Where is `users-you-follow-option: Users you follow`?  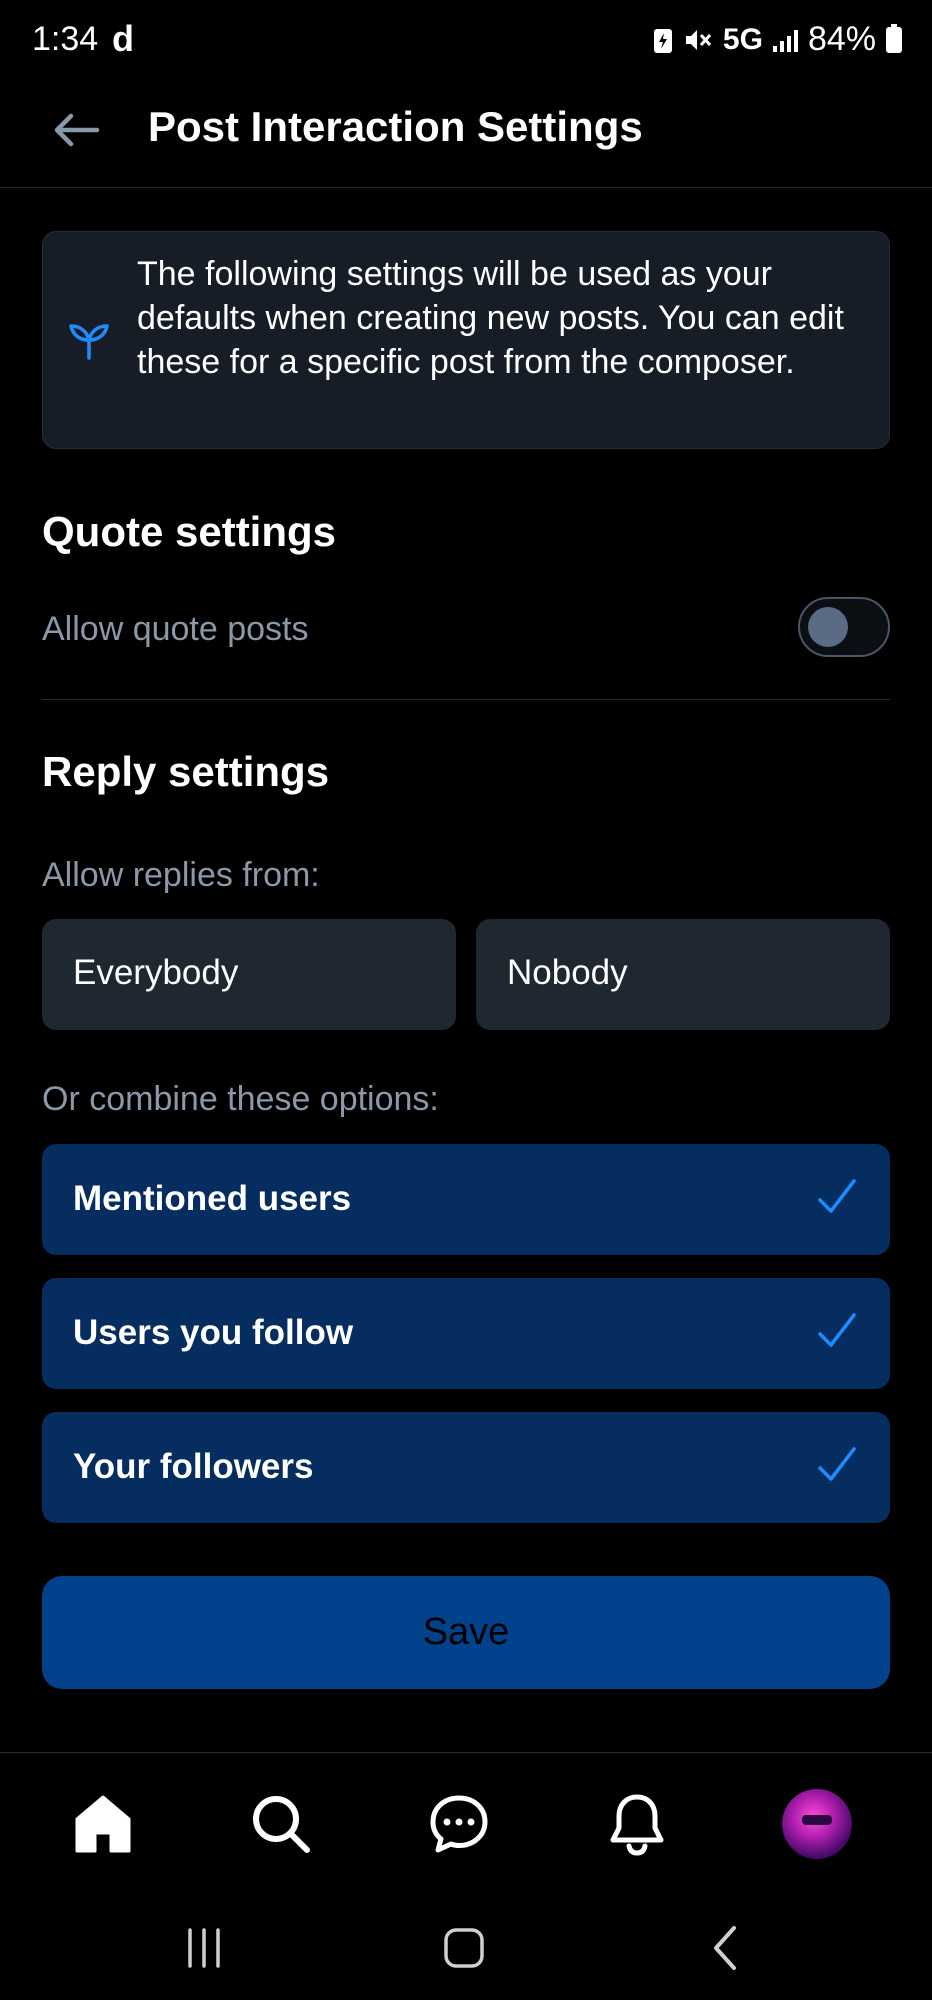 users-you-follow-option: Users you follow is located at coordinates (466, 1333).